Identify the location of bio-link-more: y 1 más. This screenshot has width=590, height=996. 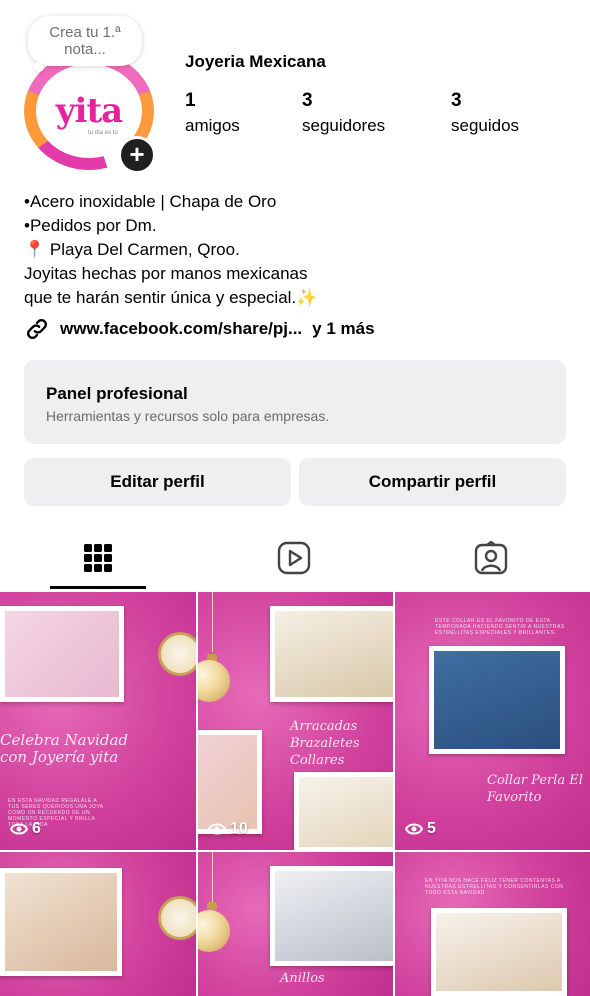
(343, 329).